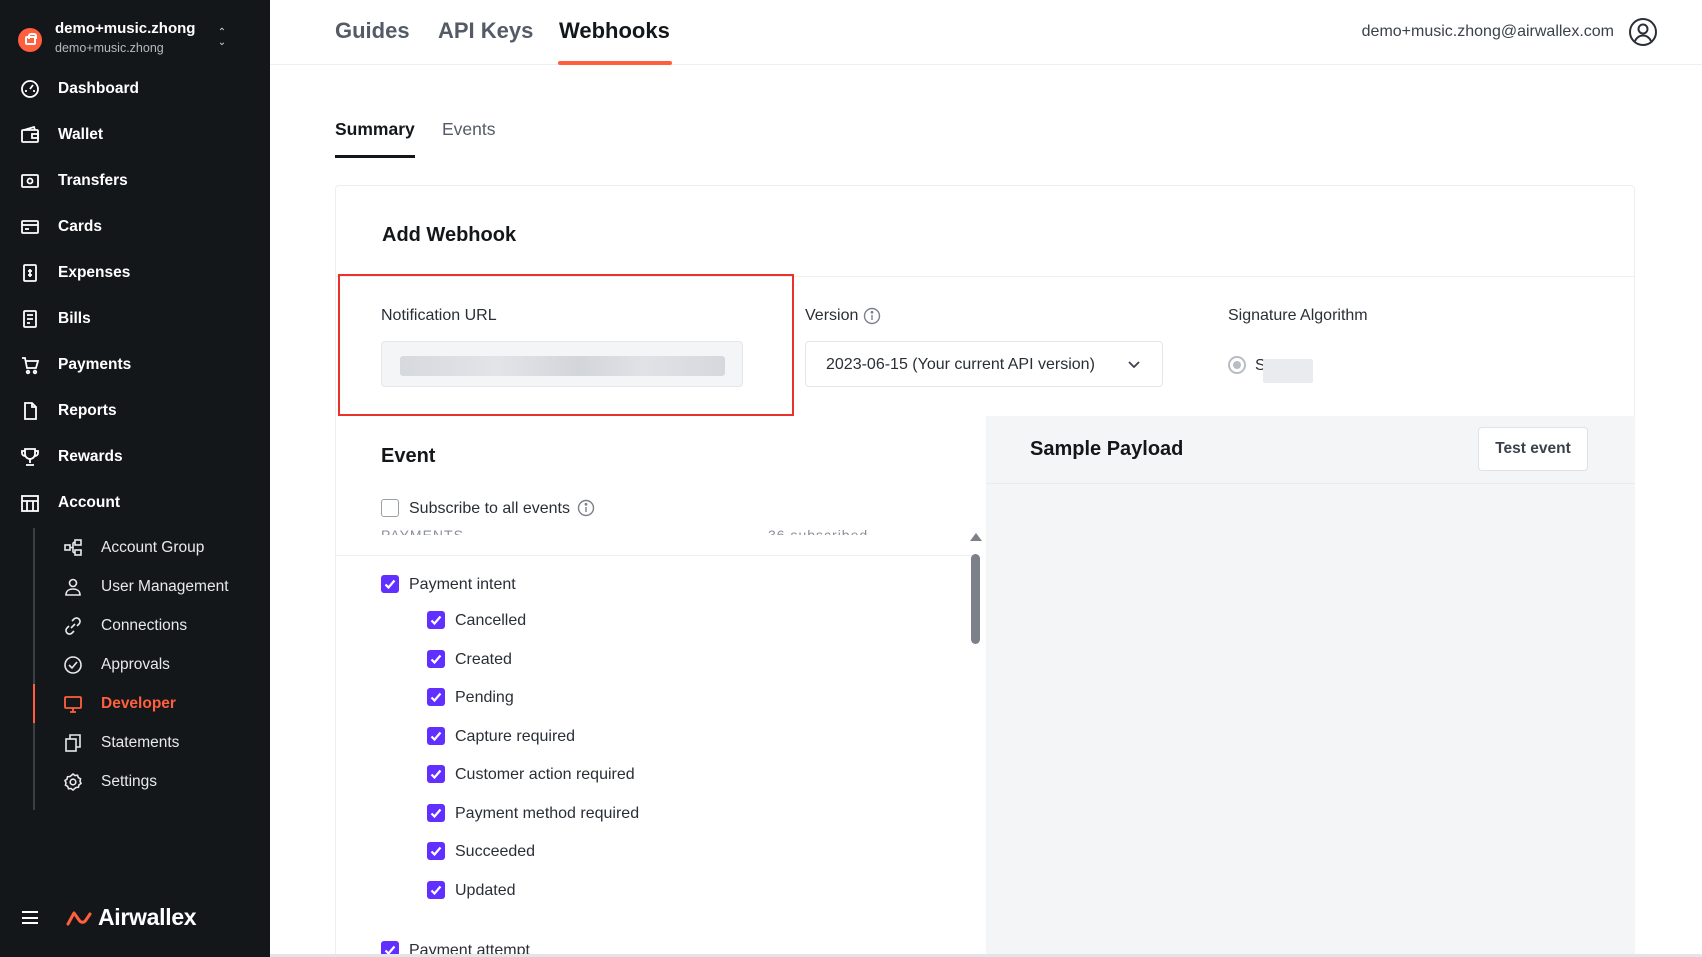 Image resolution: width=1702 pixels, height=957 pixels. What do you see at coordinates (30, 917) in the screenshot?
I see `menu-icon` at bounding box center [30, 917].